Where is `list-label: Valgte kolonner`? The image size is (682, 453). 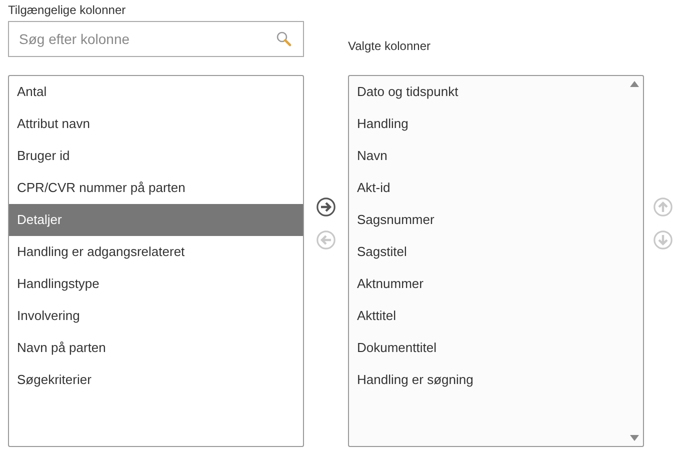
list-label: Valgte kolonner is located at coordinates (389, 46).